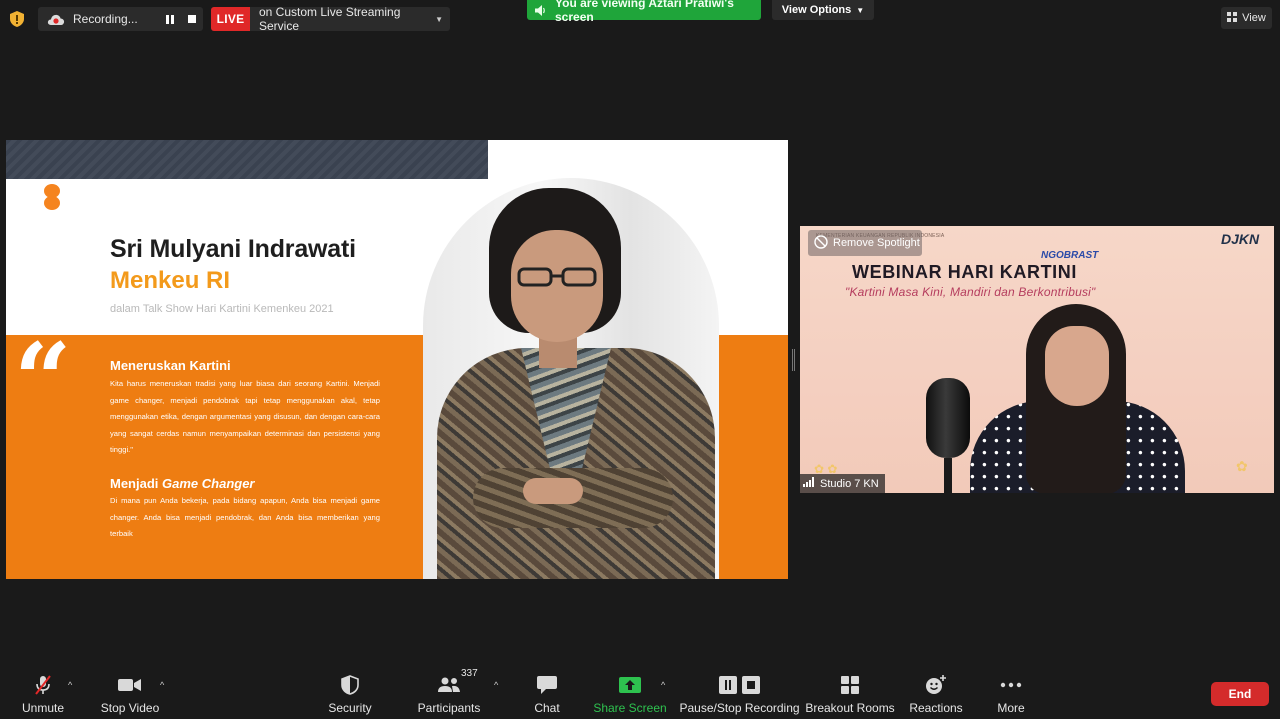  Describe the element at coordinates (936, 708) in the screenshot. I see `reactions-label: Reactions` at that location.